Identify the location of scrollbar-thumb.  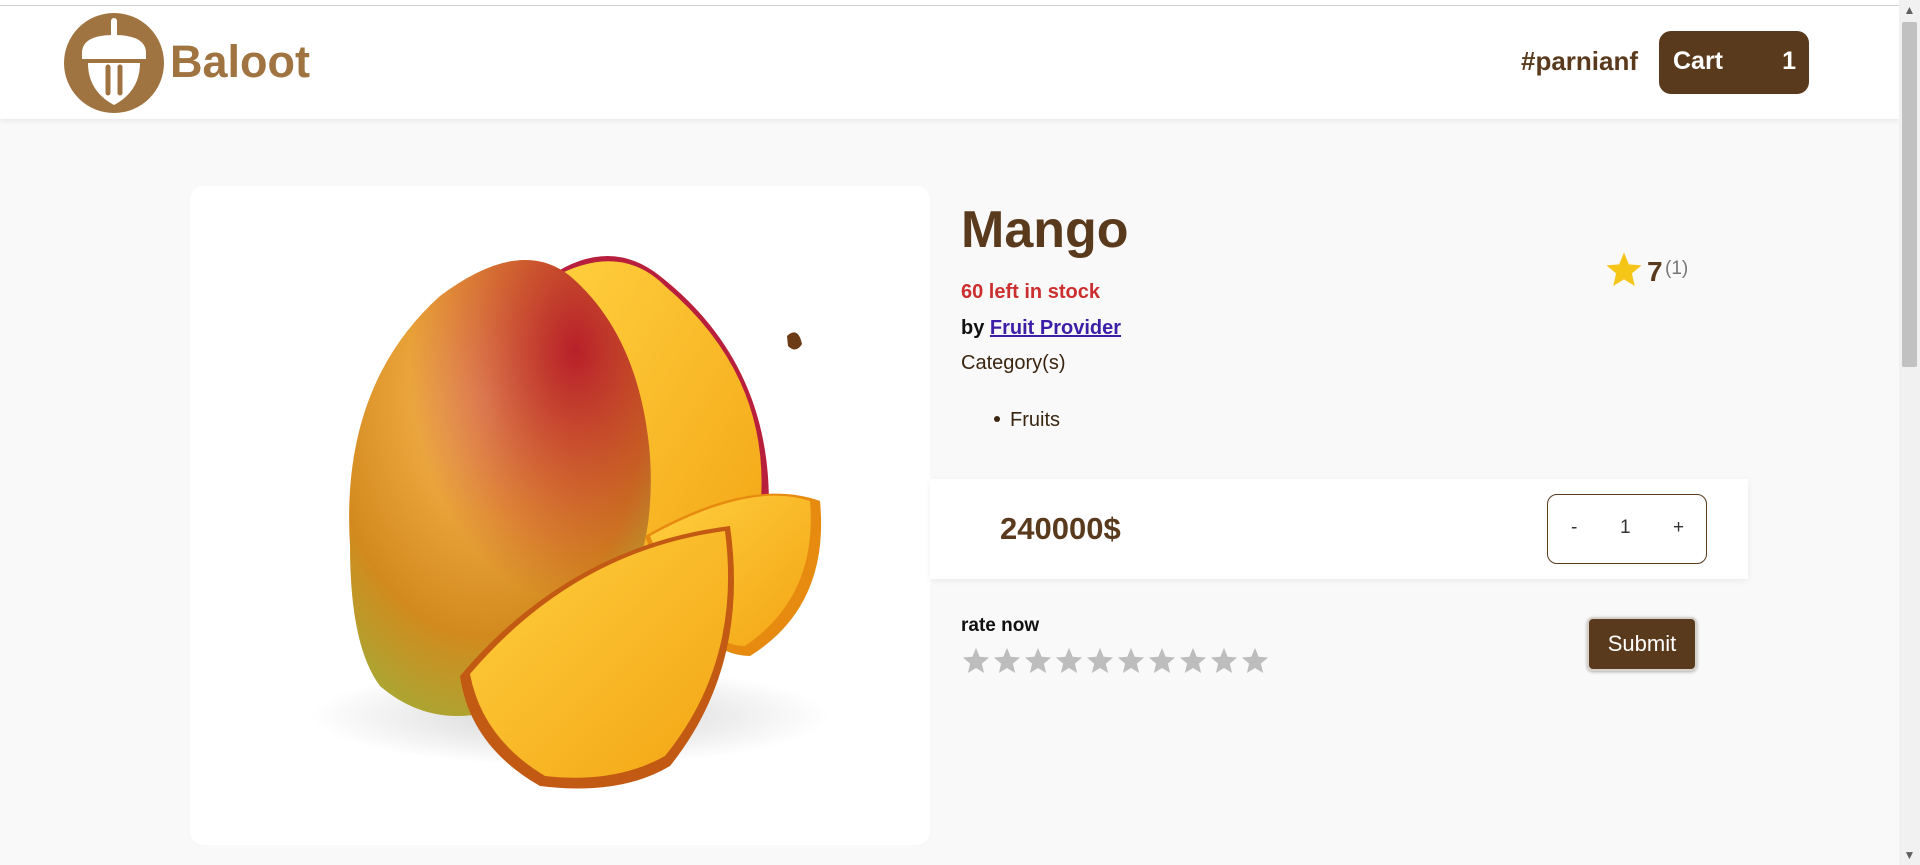
(1909, 194).